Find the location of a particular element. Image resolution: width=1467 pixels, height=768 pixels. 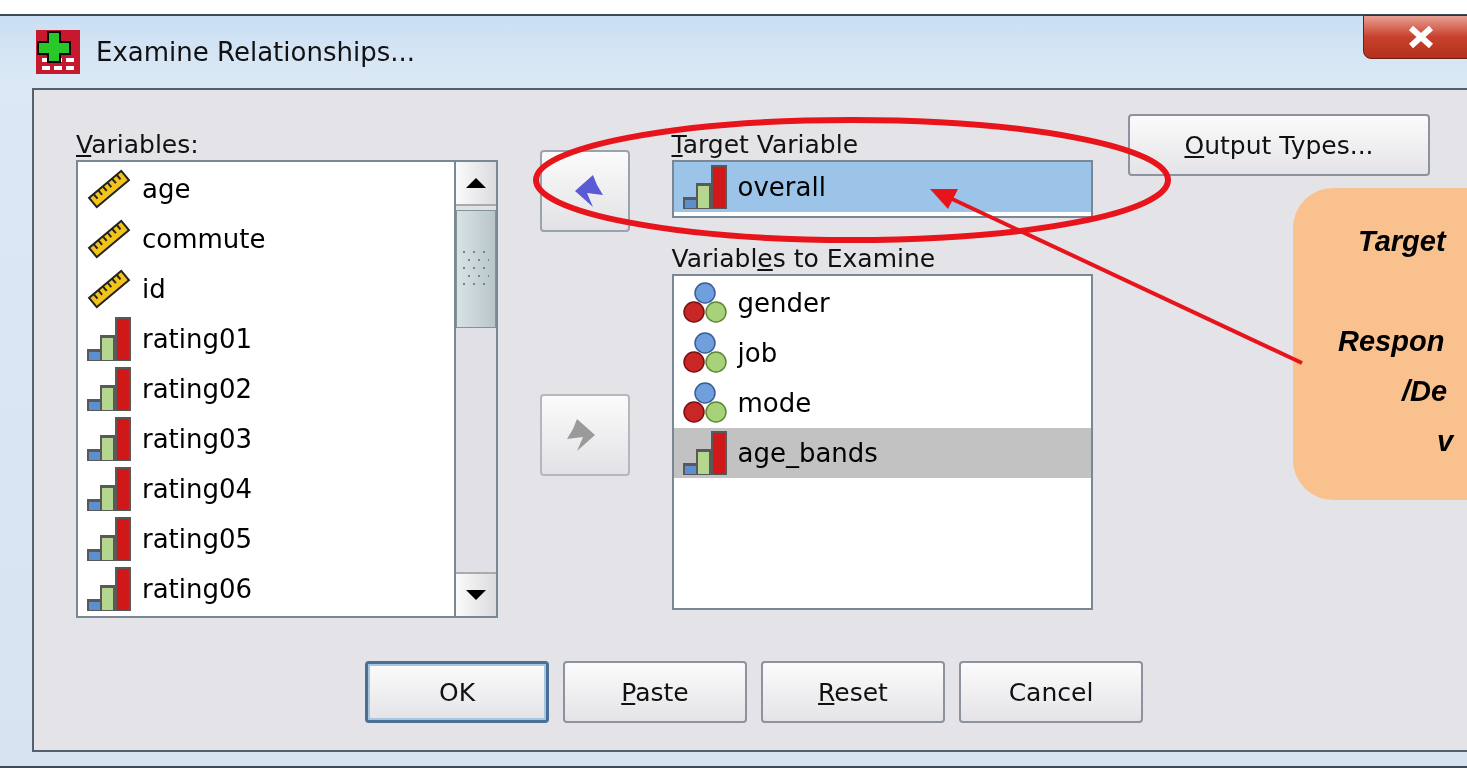

variable-item: commute is located at coordinates (266, 239).